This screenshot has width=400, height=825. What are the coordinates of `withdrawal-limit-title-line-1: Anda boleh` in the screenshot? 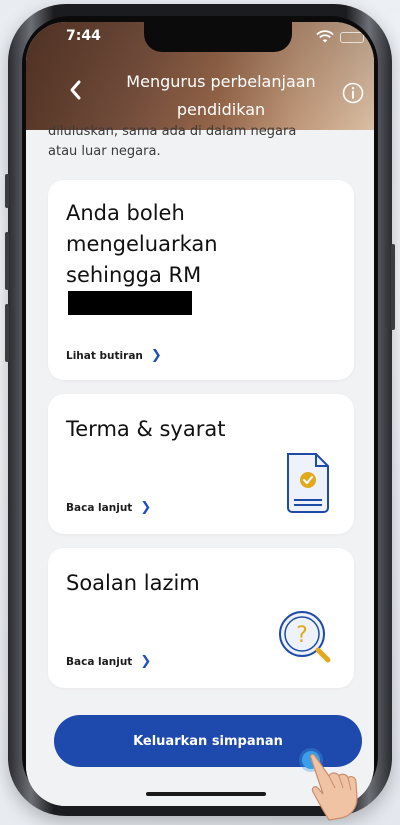 It's located at (125, 213).